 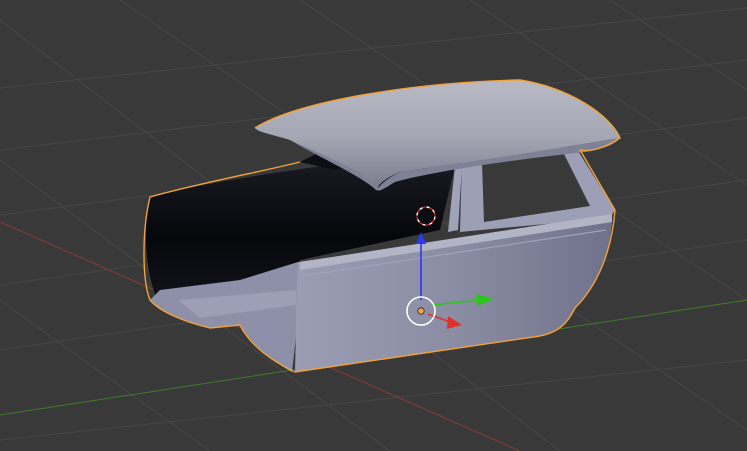 I want to click on object-origin-icon, so click(x=421, y=311).